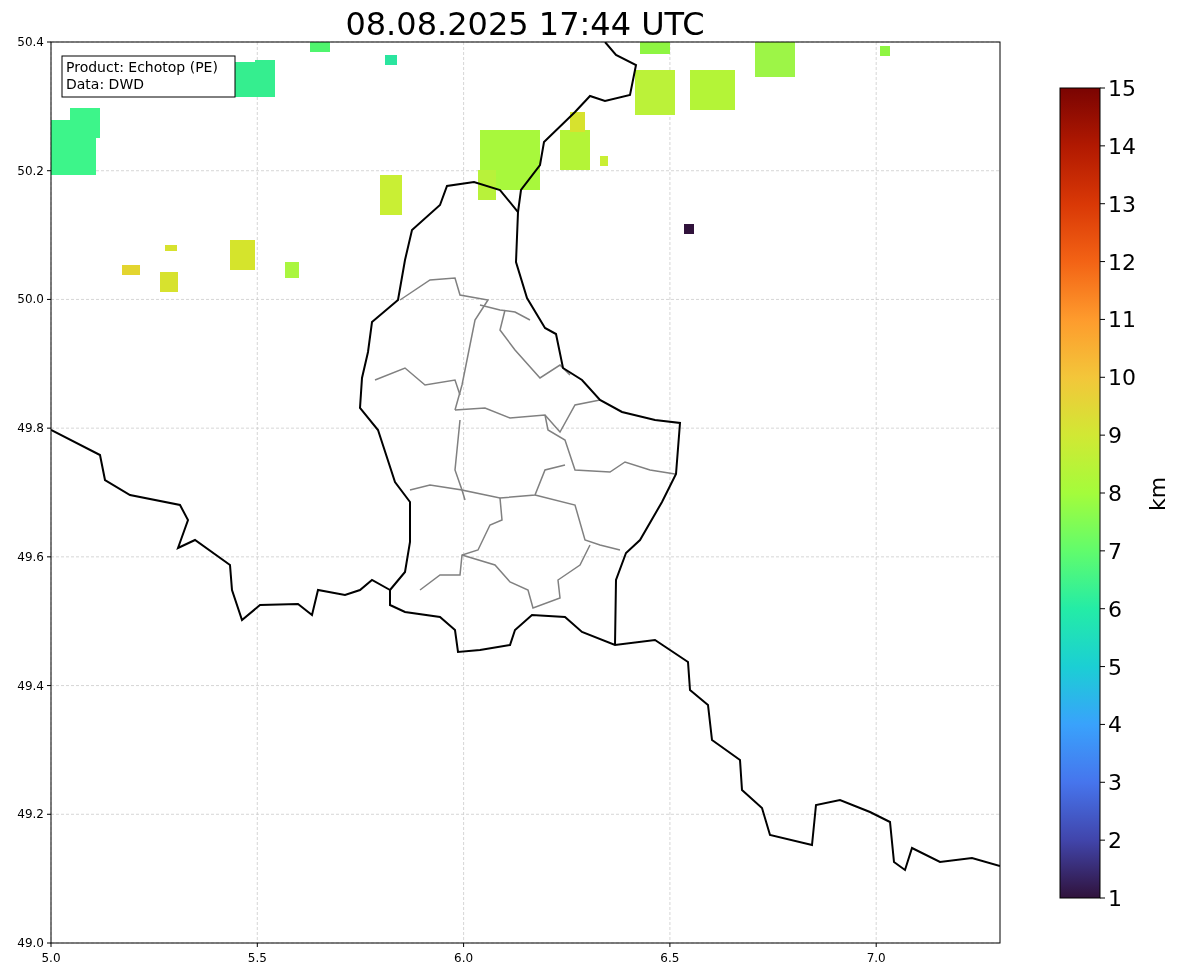 The width and height of the screenshot is (1178, 976). Describe the element at coordinates (30, 943) in the screenshot. I see `axis-tick-label: 49.0` at that location.